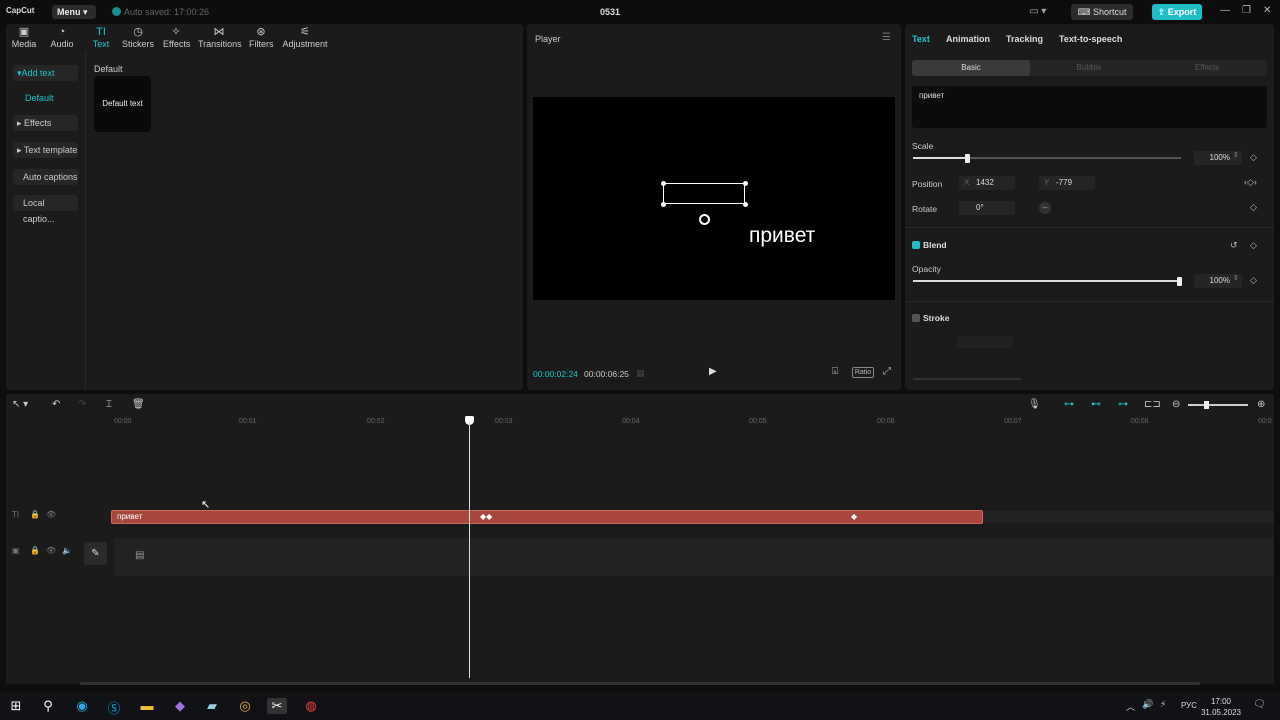 This screenshot has width=1280, height=720. I want to click on fullscreen-icon: ⤢, so click(887, 371).